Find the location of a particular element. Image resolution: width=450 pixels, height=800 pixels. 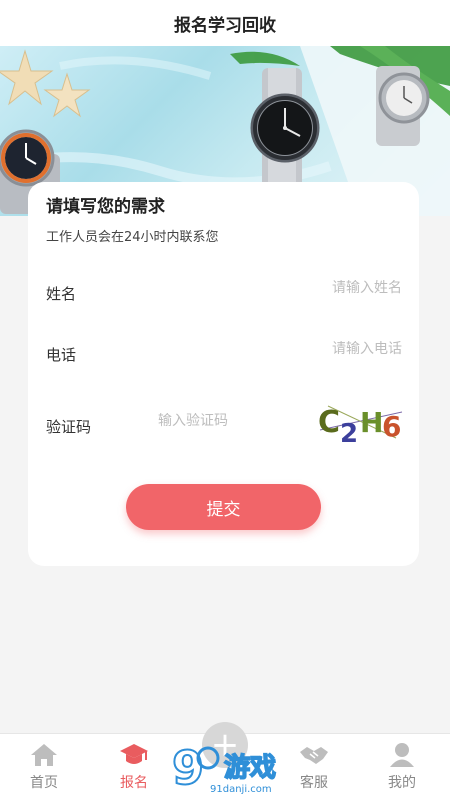

name-label: 姓名 is located at coordinates (61, 294).